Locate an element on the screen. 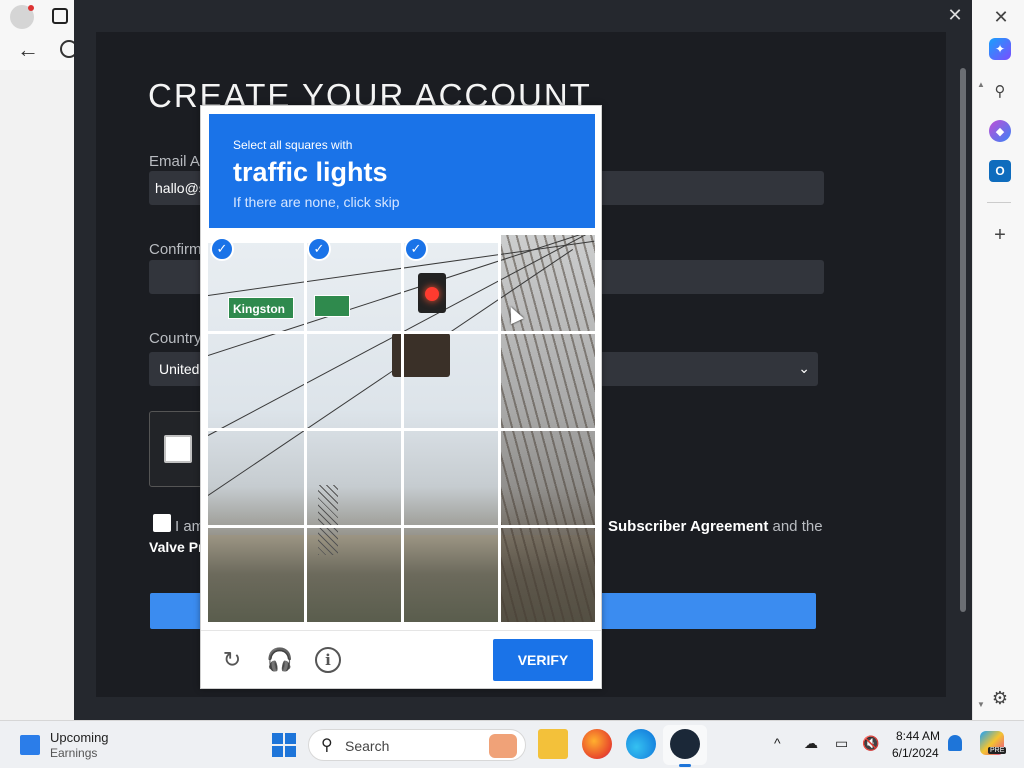 The image size is (1024, 768). agree-text-links: Subscriber Agreement and the is located at coordinates (715, 526).